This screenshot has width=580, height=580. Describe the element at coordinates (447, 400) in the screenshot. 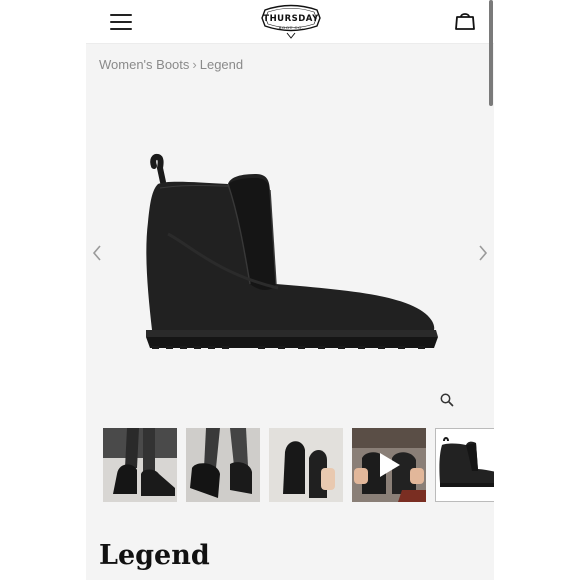

I see `magnify-icon` at that location.